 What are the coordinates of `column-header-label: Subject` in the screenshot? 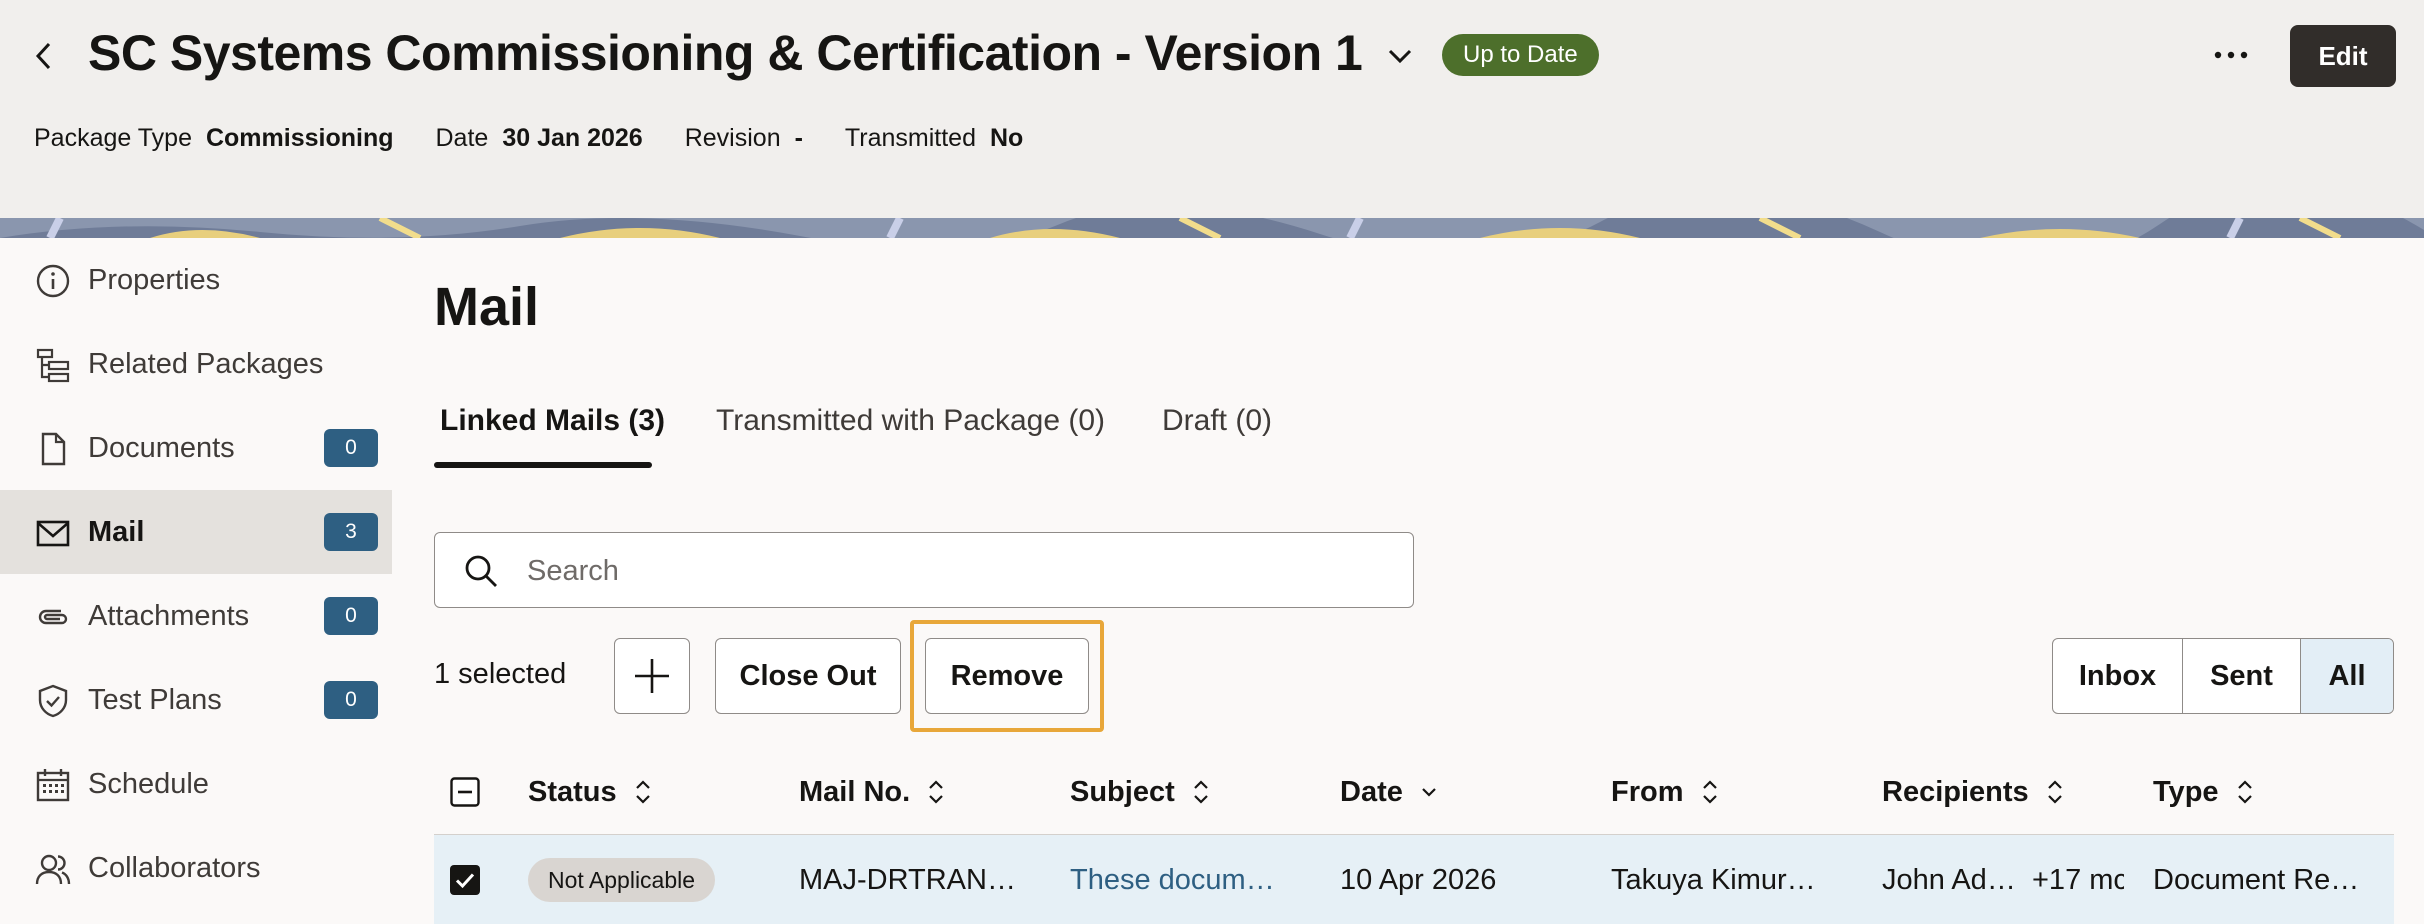 It's located at (1122, 791).